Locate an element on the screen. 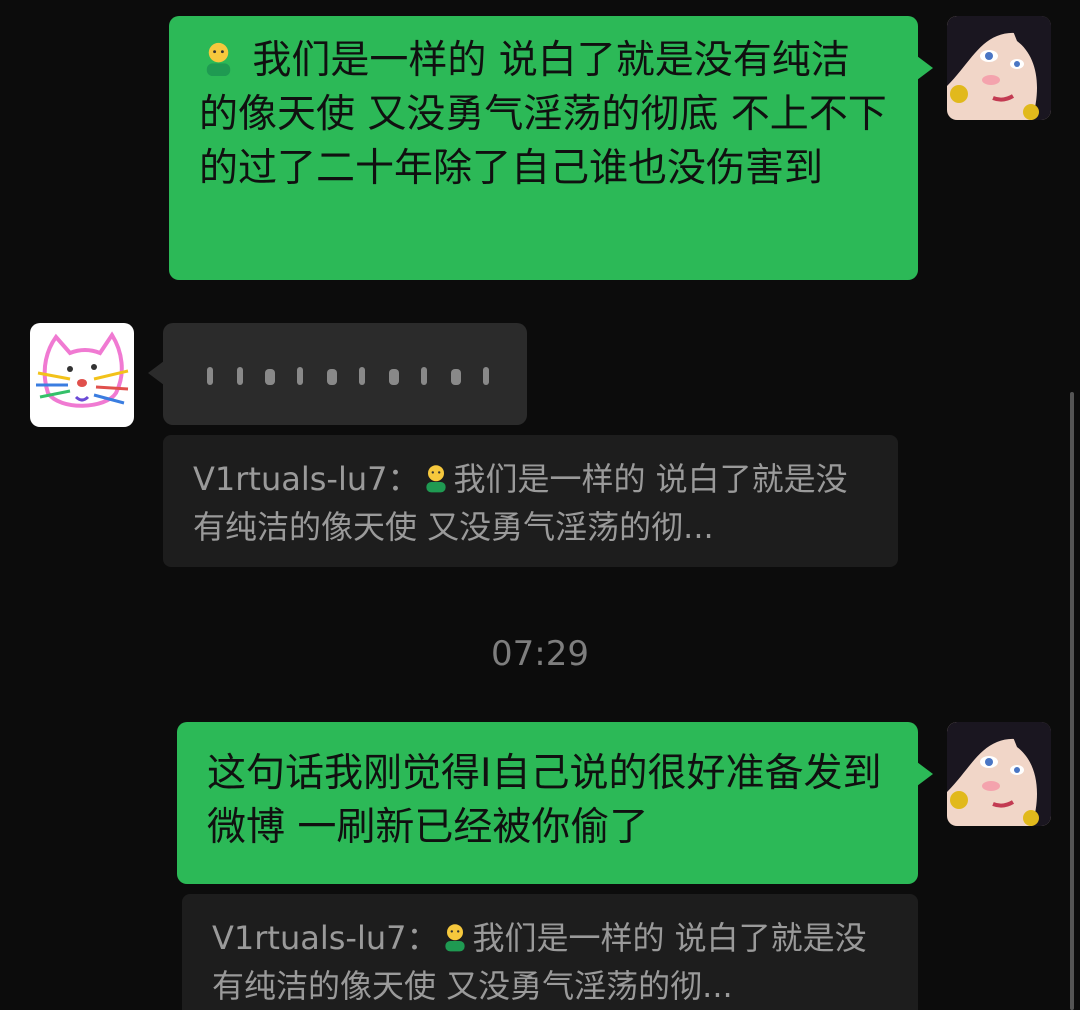  timestamp: 07:29 is located at coordinates (540, 654).